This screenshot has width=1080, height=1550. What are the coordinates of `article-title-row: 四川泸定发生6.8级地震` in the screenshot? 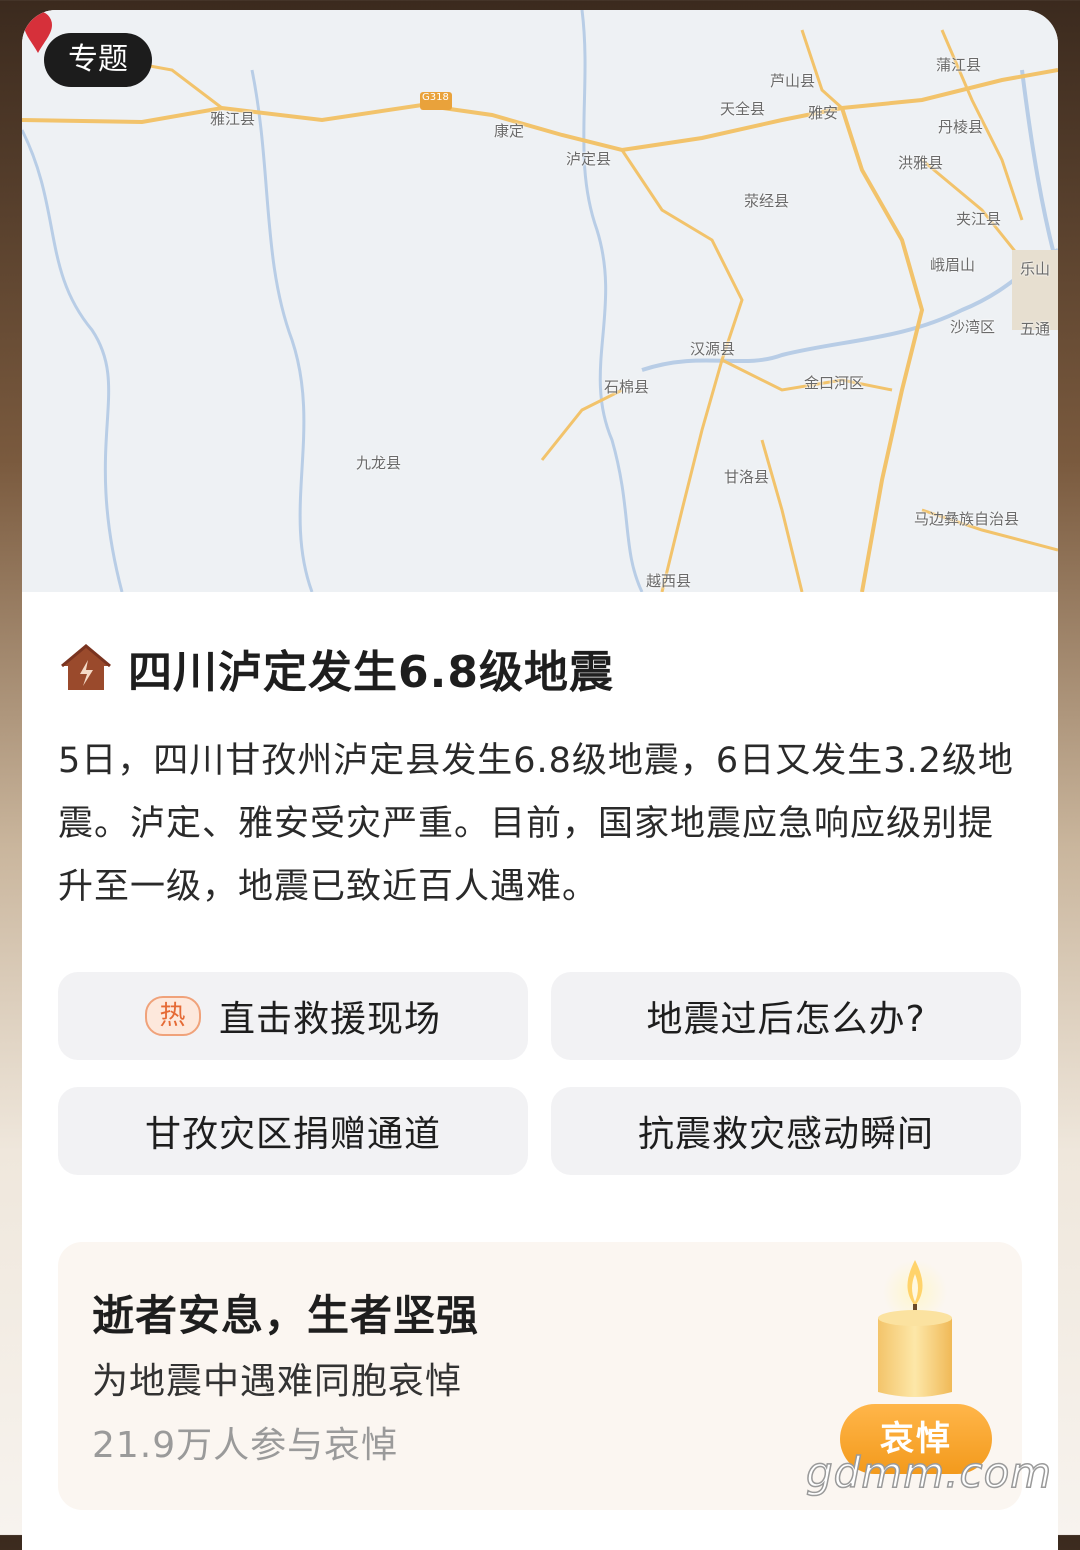 It's located at (336, 668).